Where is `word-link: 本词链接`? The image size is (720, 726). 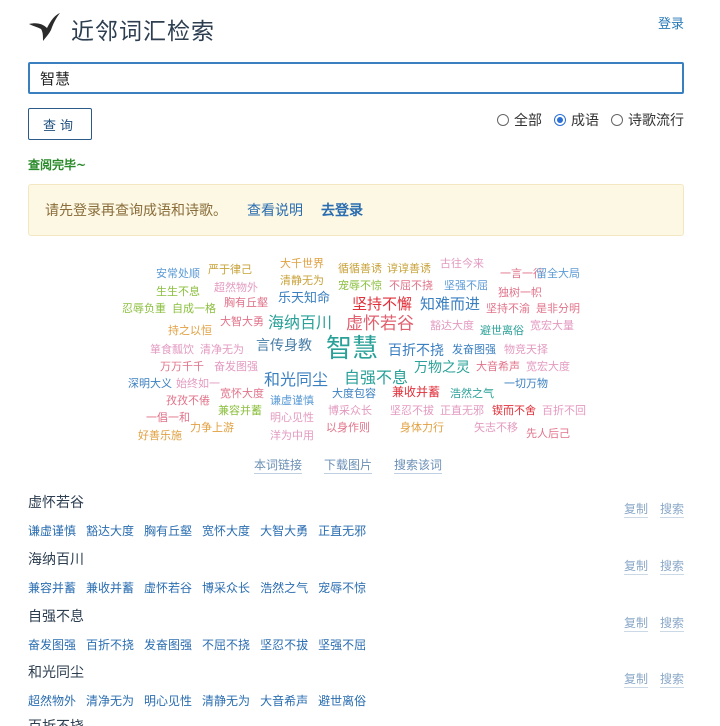 word-link: 本词链接 is located at coordinates (278, 465).